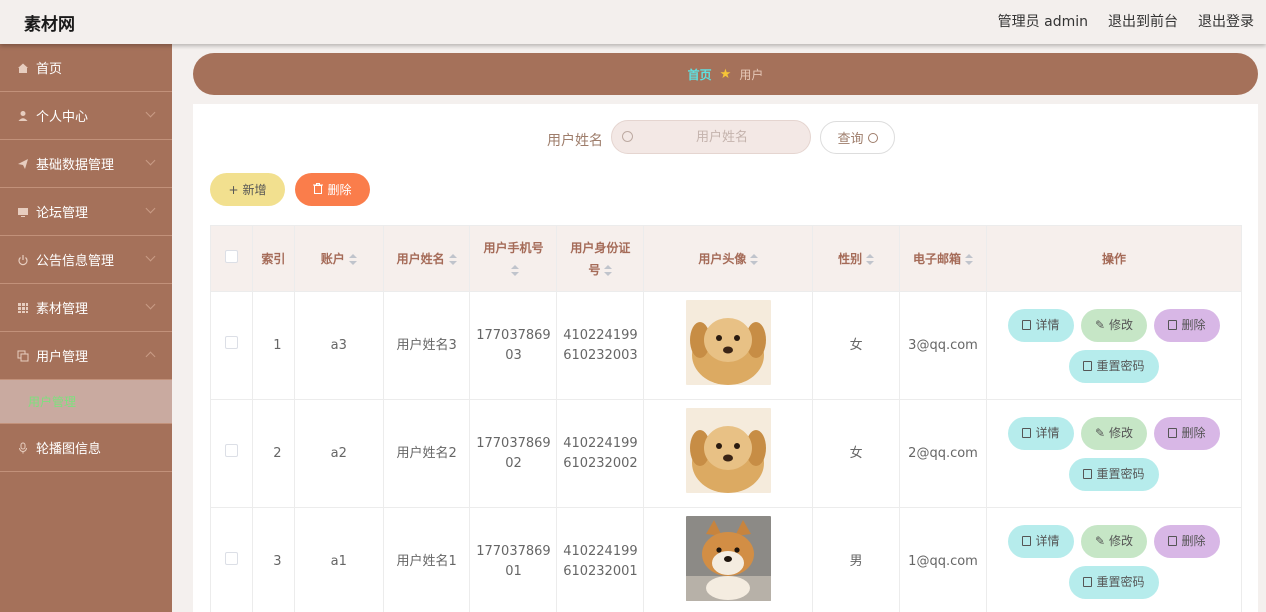 The image size is (1266, 612). I want to click on select-all-checkbox, so click(231, 256).